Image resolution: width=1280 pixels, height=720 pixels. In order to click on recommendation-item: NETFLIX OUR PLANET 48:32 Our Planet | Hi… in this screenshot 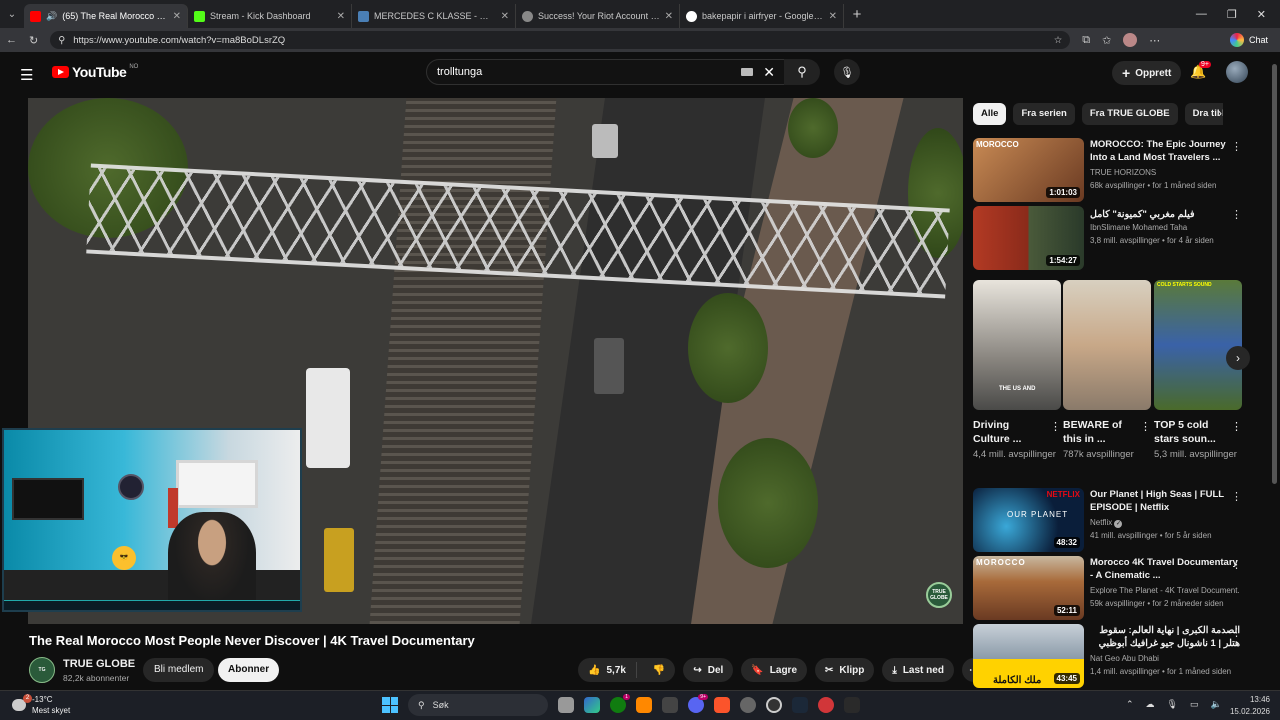, I will do `click(1120, 521)`.